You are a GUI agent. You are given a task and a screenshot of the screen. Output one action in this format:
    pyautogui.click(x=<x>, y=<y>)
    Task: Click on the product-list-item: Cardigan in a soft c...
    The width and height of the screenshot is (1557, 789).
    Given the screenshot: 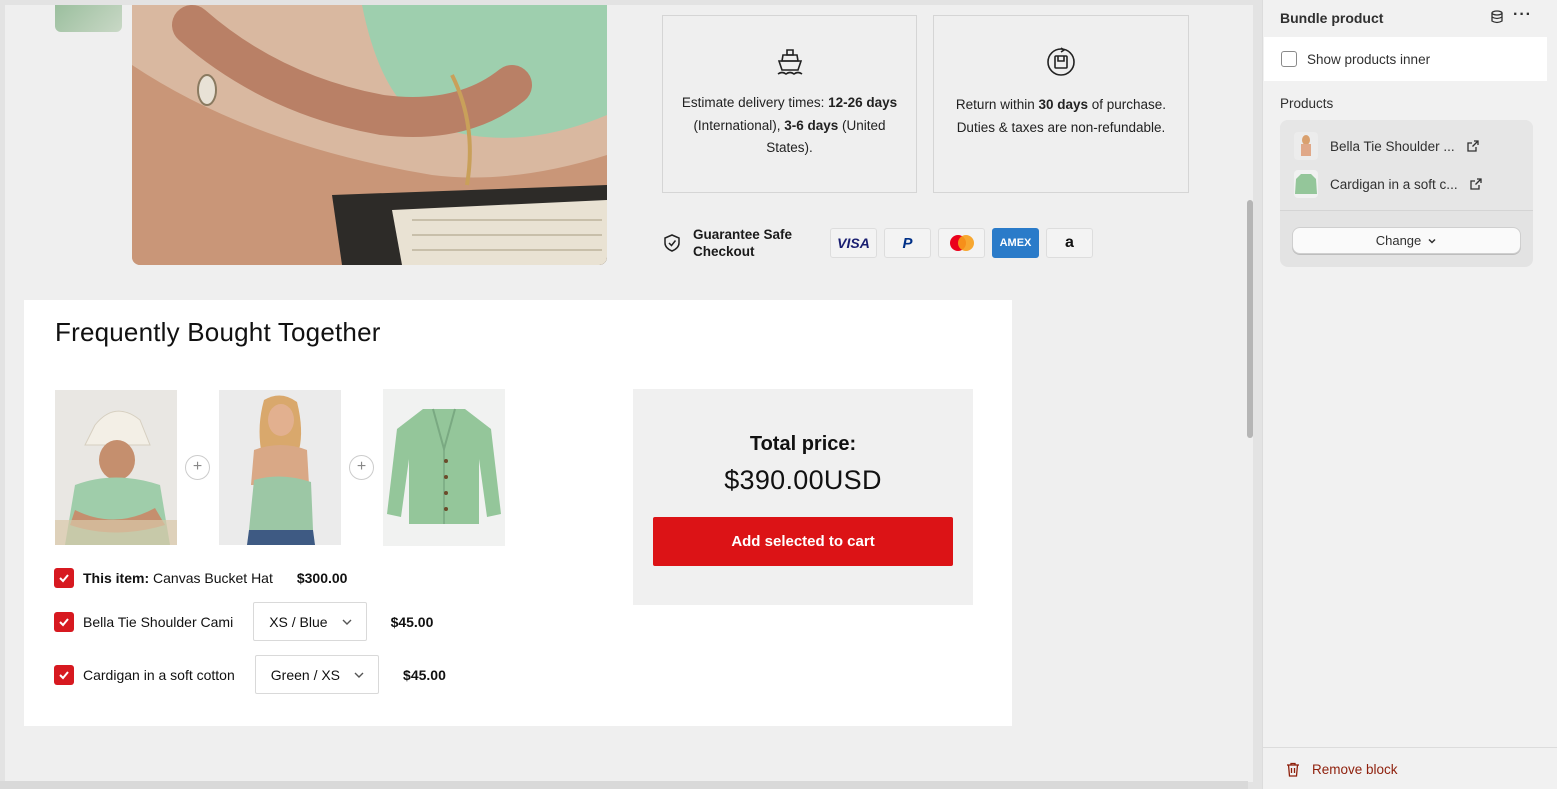 What is the action you would take?
    pyautogui.click(x=1388, y=184)
    